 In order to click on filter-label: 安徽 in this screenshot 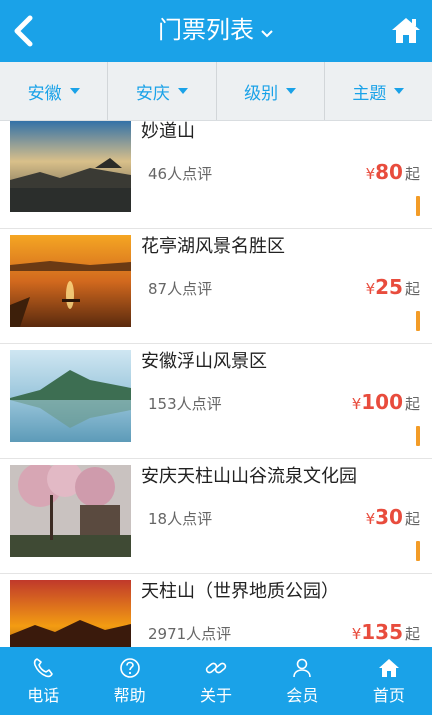, I will do `click(44, 93)`.